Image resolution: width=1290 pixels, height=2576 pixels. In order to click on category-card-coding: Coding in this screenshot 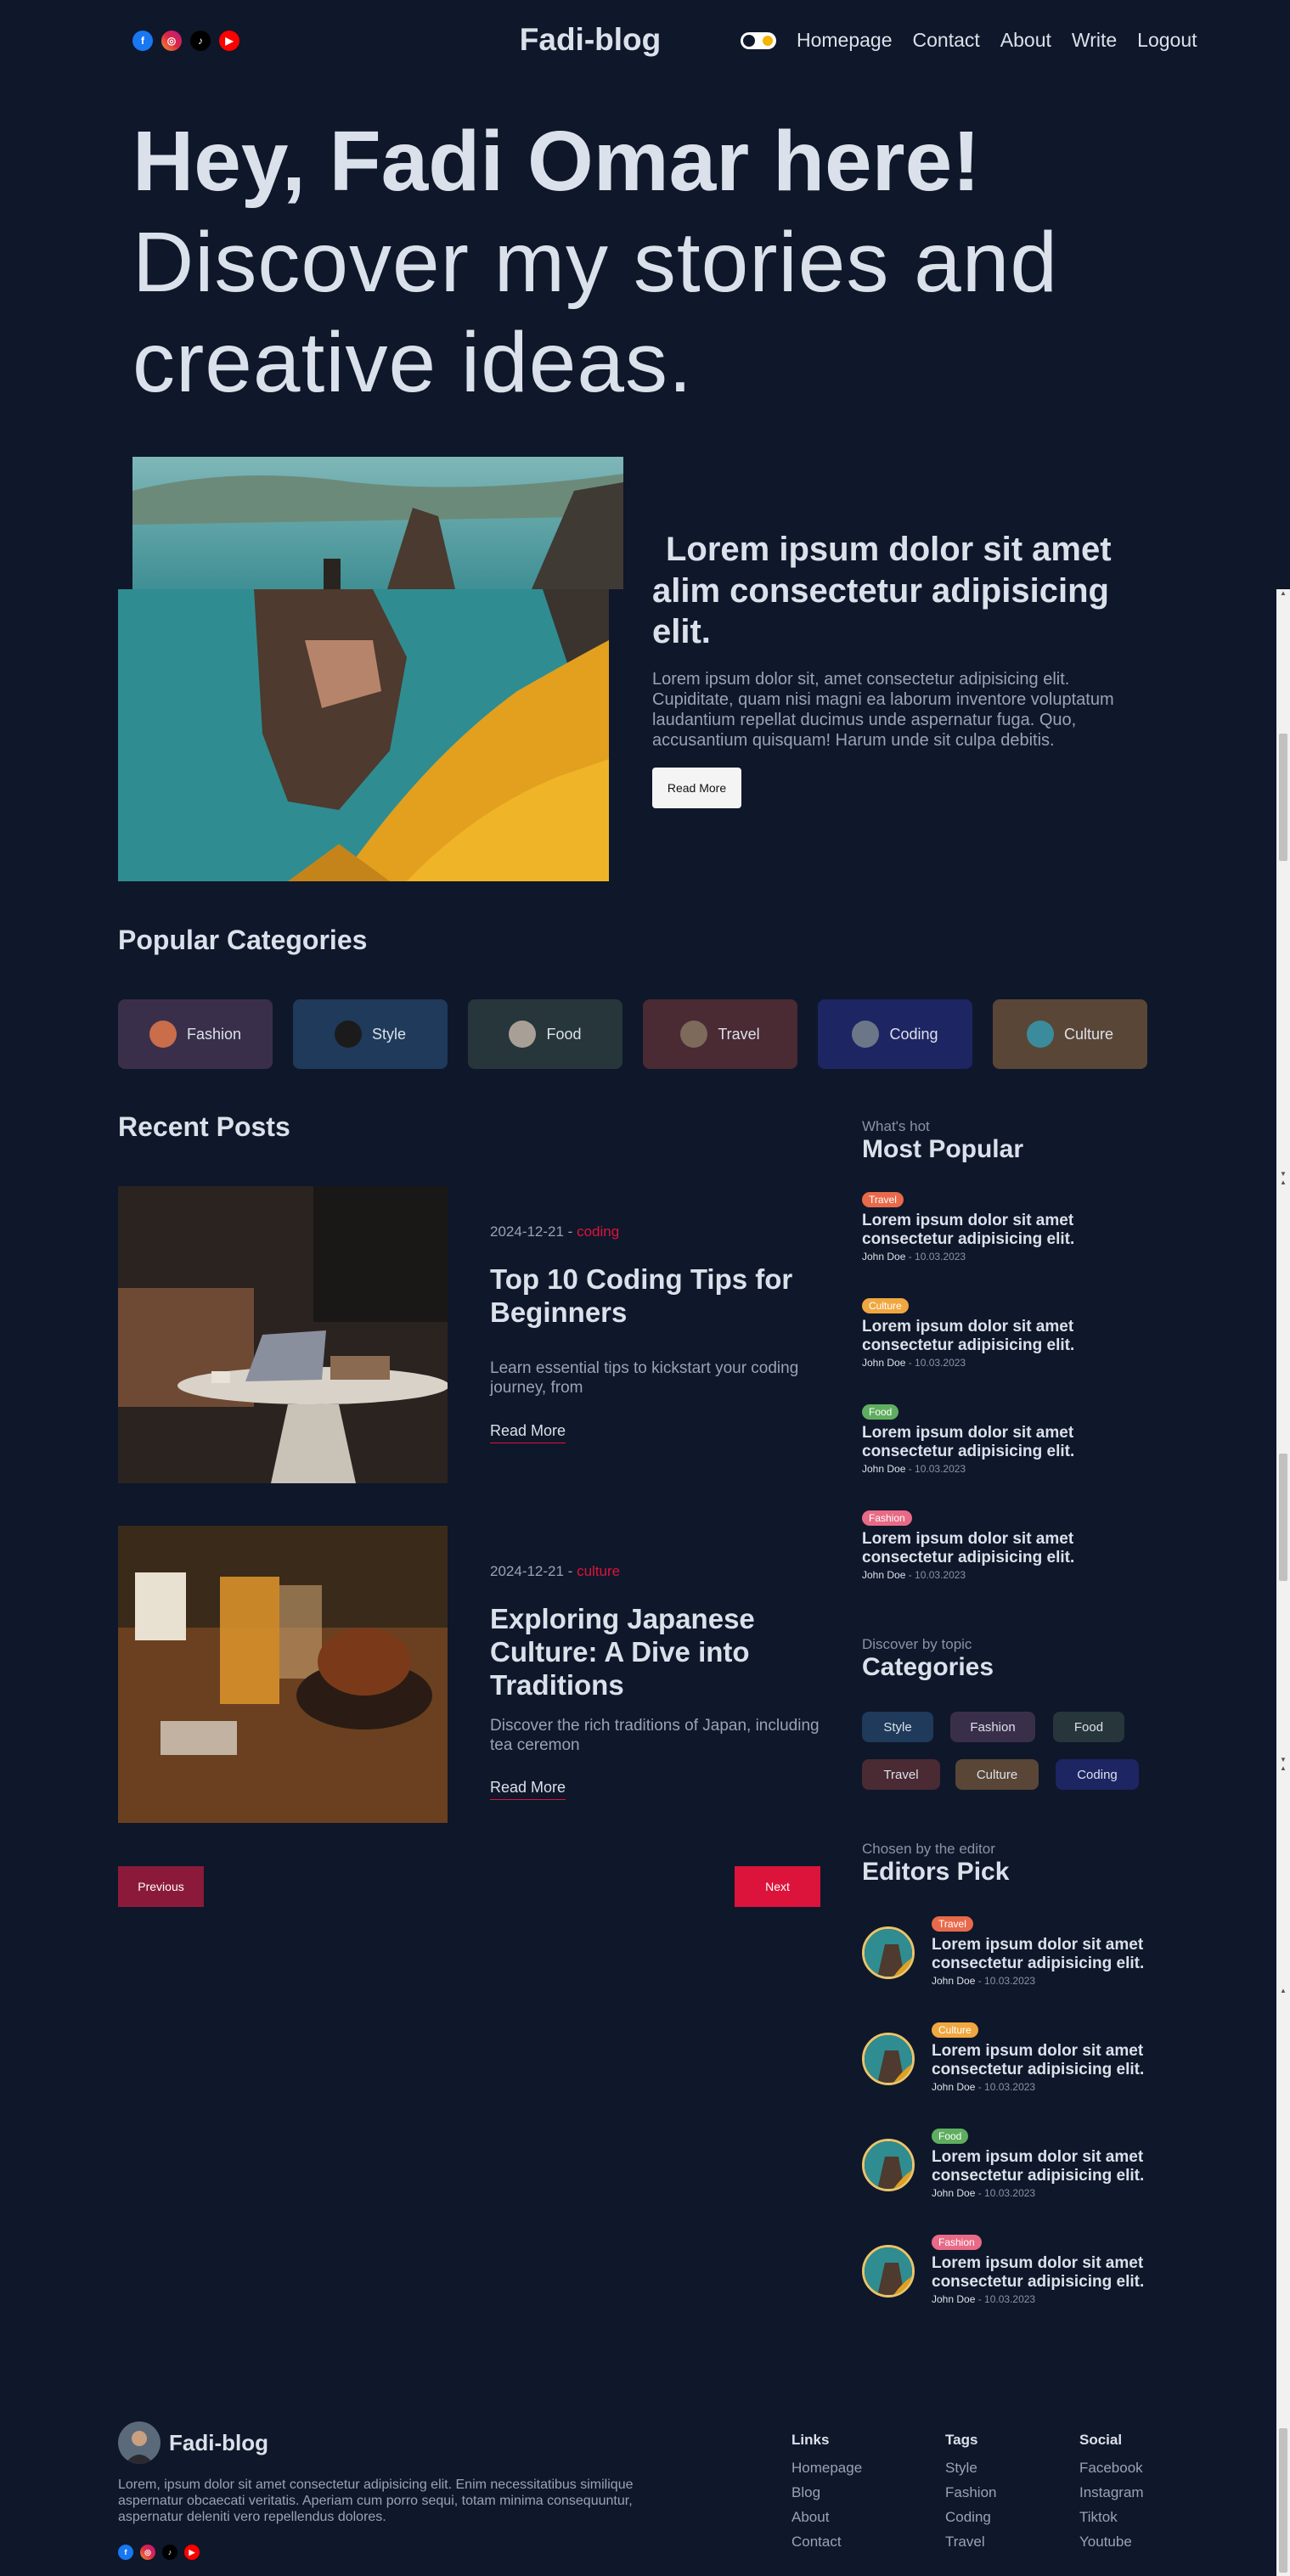, I will do `click(895, 1034)`.